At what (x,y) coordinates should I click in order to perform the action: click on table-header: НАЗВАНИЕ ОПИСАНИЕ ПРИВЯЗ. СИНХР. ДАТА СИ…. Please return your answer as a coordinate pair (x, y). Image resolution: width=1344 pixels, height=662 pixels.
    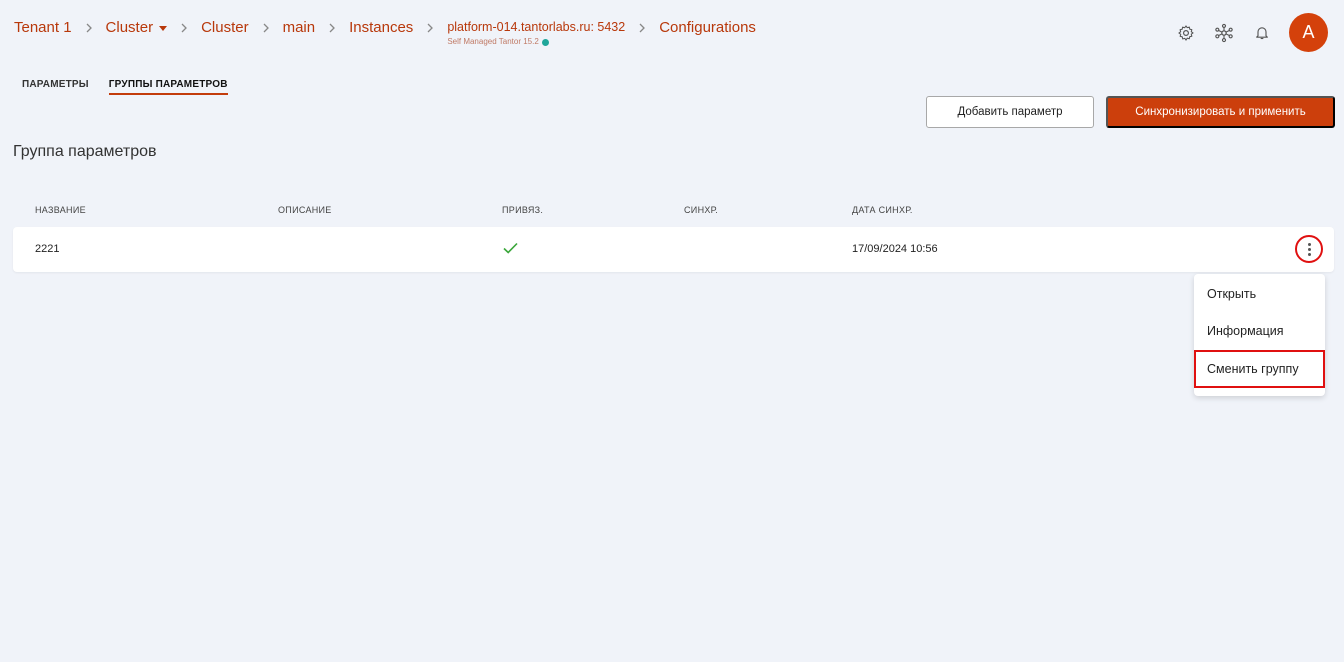
    Looking at the image, I should click on (673, 212).